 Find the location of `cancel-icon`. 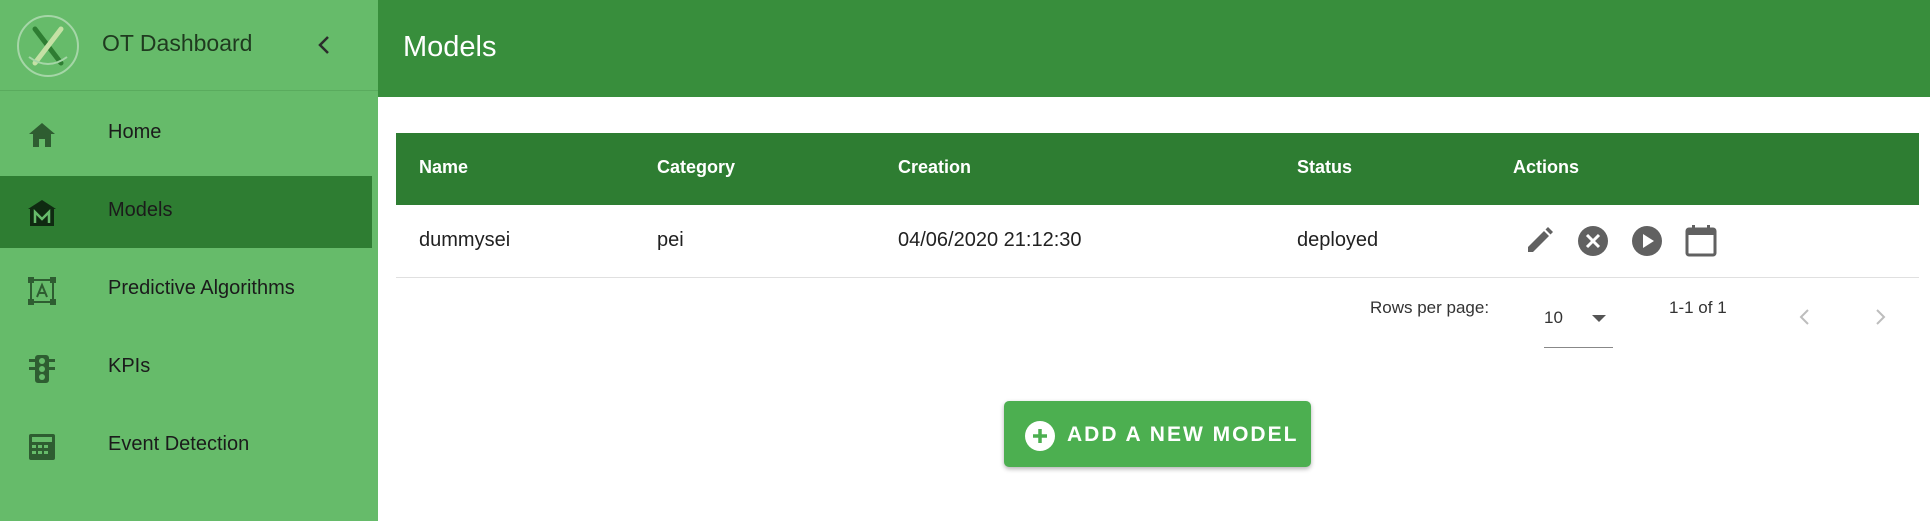

cancel-icon is located at coordinates (1593, 241).